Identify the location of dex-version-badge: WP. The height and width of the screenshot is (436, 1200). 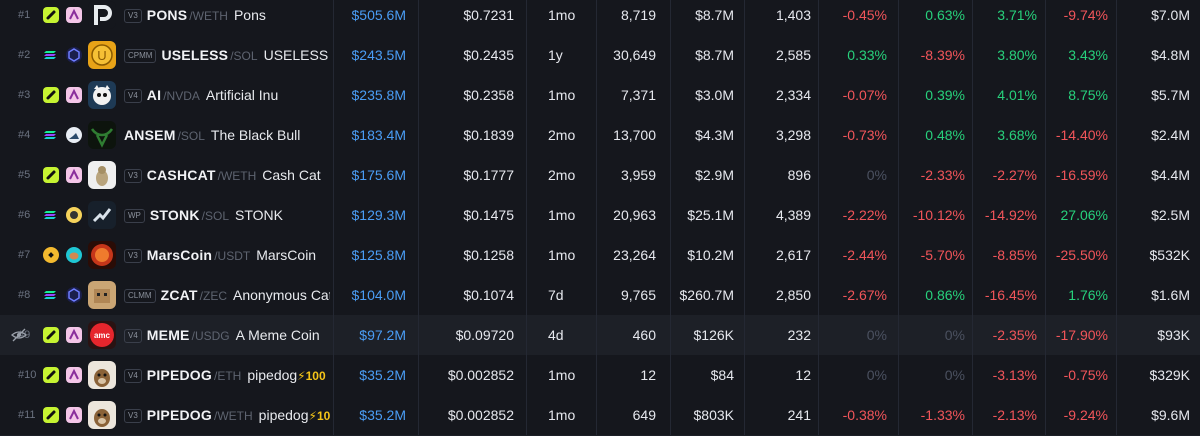
(134, 216).